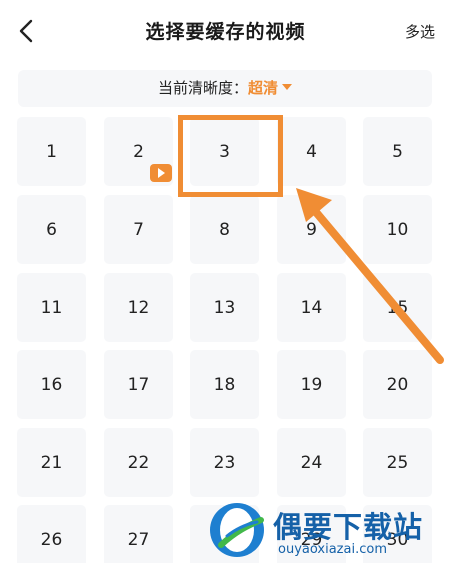 Image resolution: width=451 pixels, height=563 pixels. Describe the element at coordinates (311, 539) in the screenshot. I see `episode-number: 29` at that location.